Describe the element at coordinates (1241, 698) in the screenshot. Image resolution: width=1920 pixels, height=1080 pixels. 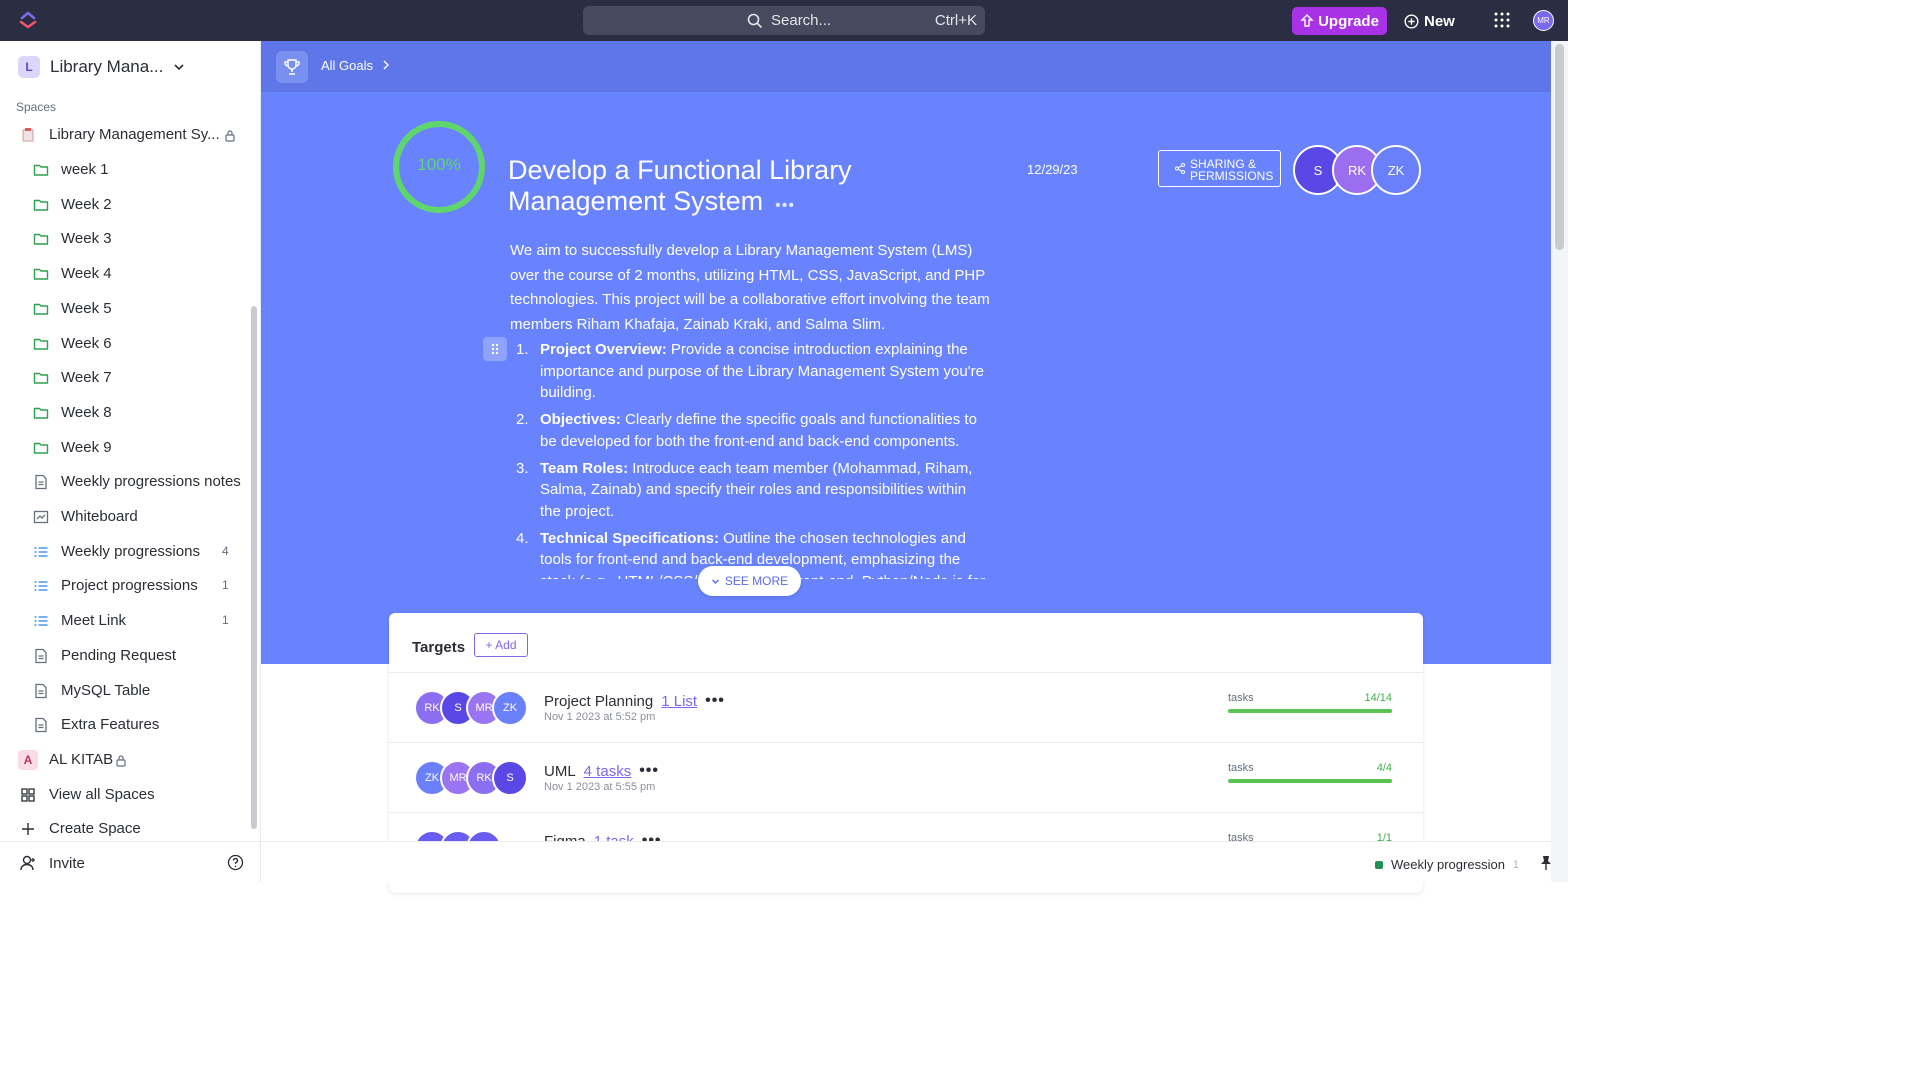
I see `target-progress-label: tasks` at that location.